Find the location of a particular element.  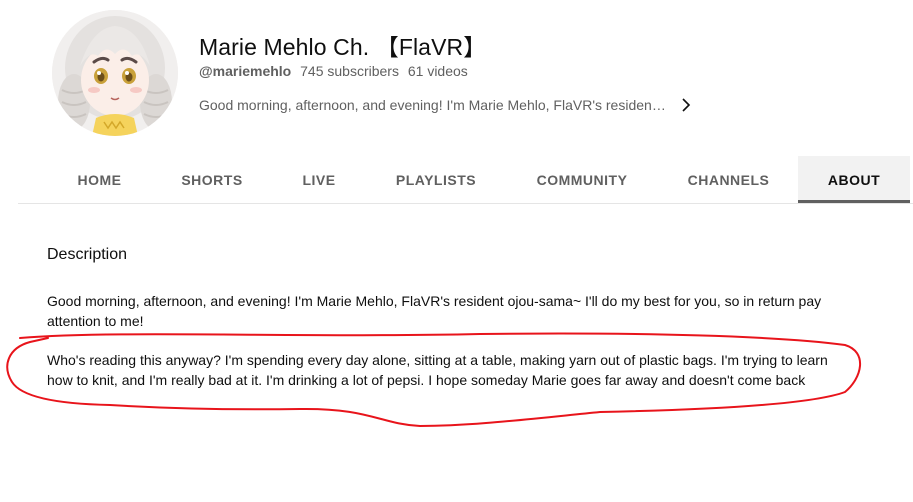

tab-live: LIVE is located at coordinates (319, 179).